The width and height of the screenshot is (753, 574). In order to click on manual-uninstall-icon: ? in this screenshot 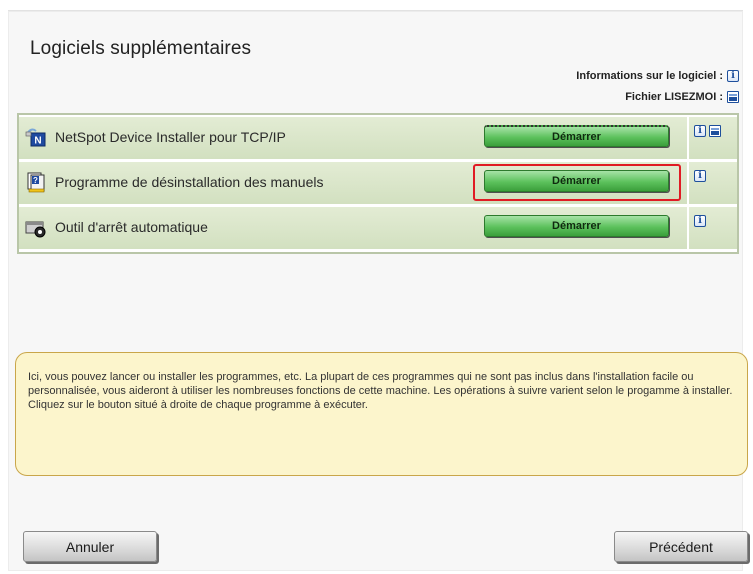, I will do `click(36, 182)`.